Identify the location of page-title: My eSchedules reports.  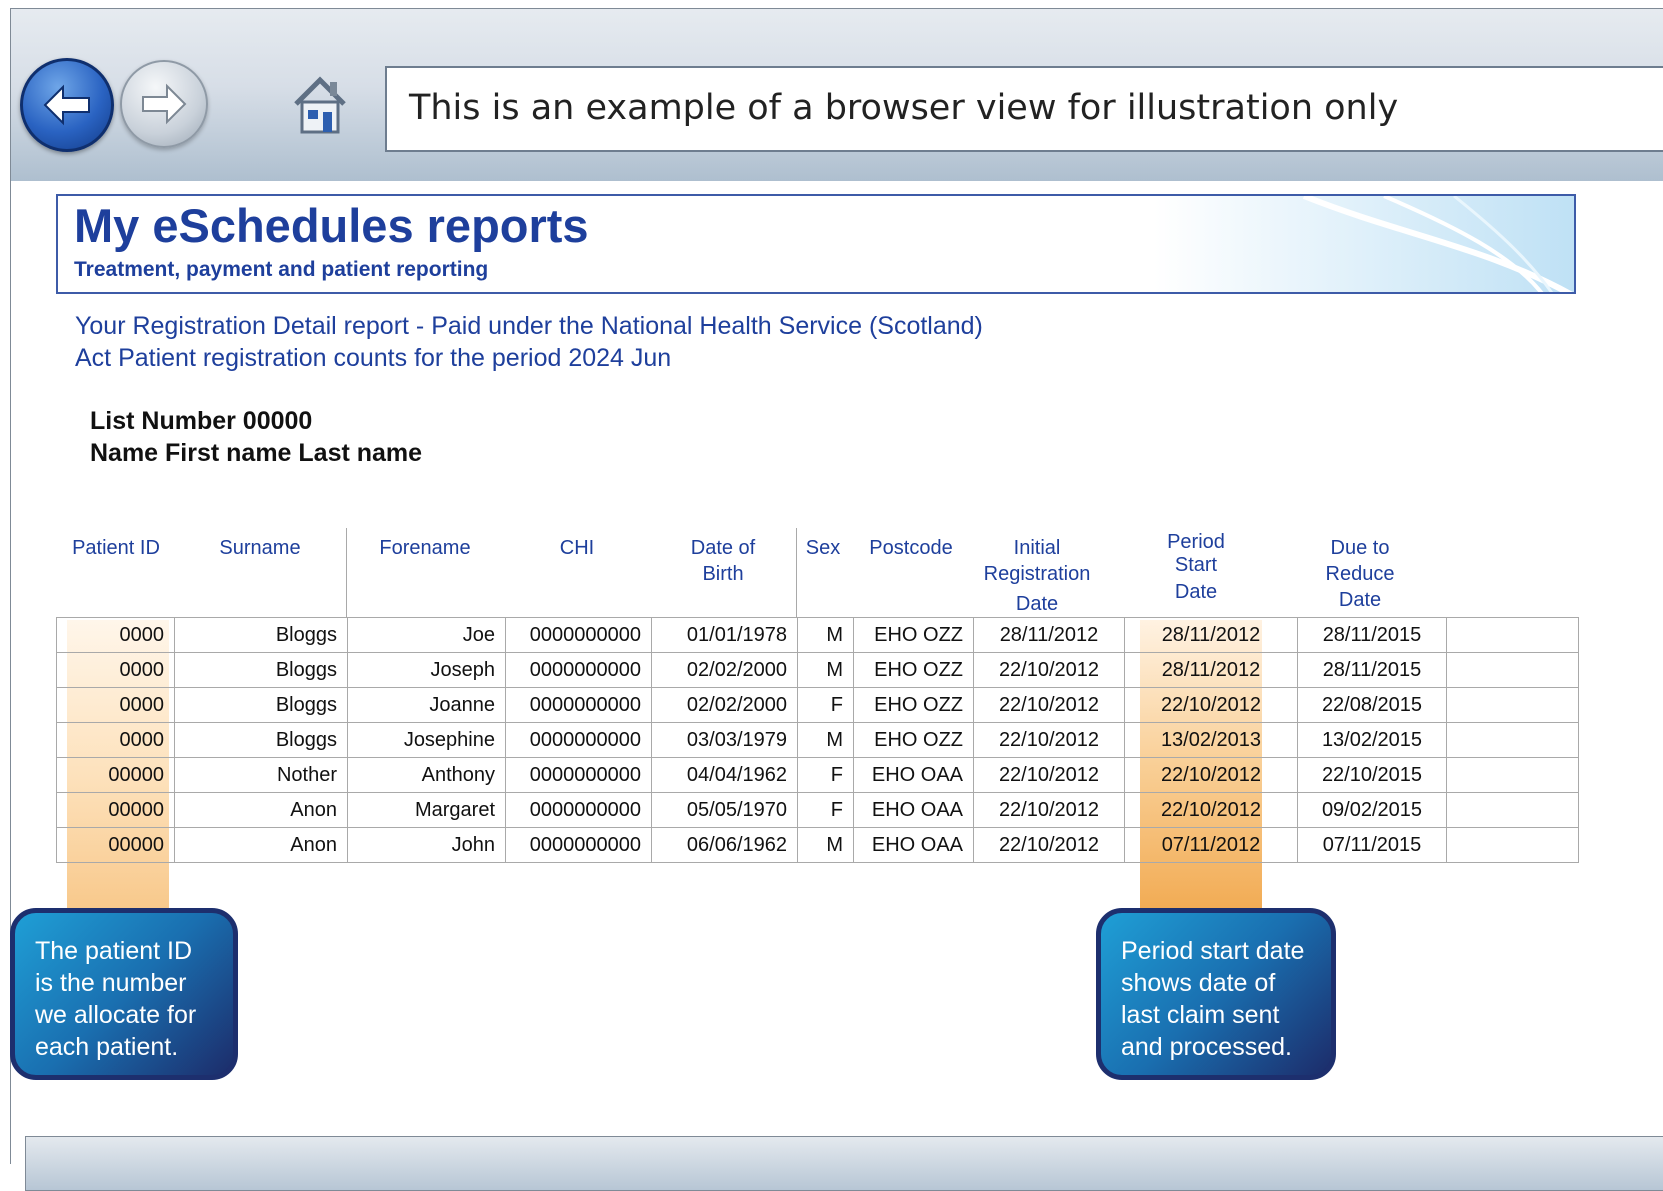
(331, 225).